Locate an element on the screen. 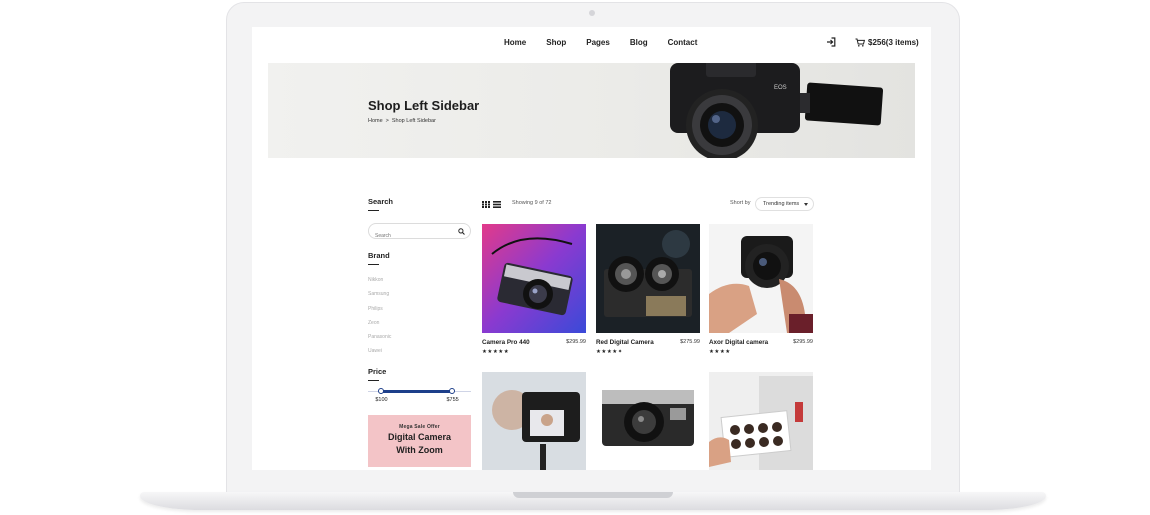  slider-min-handle is located at coordinates (381, 390).